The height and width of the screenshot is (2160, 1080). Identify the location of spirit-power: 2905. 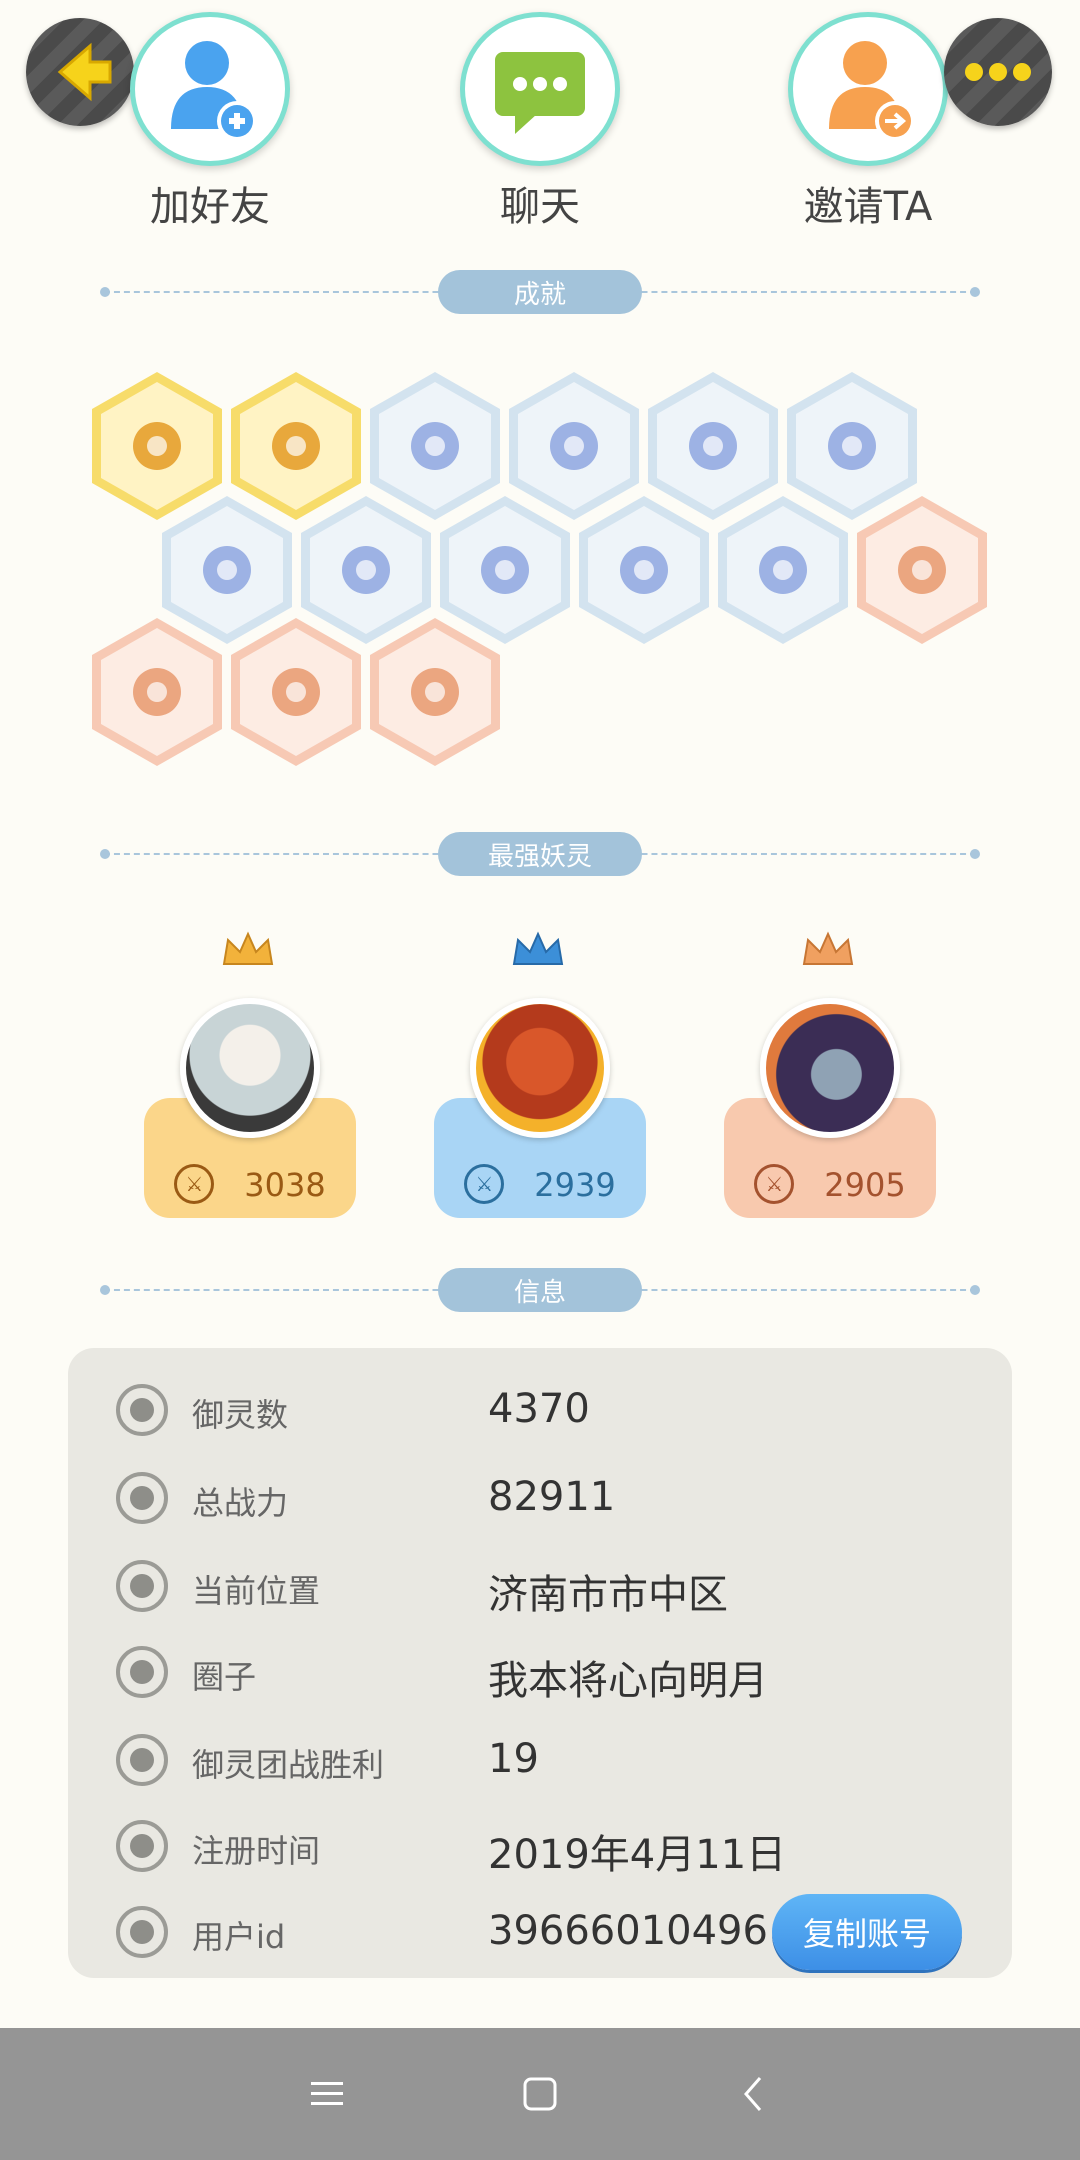
(865, 1185).